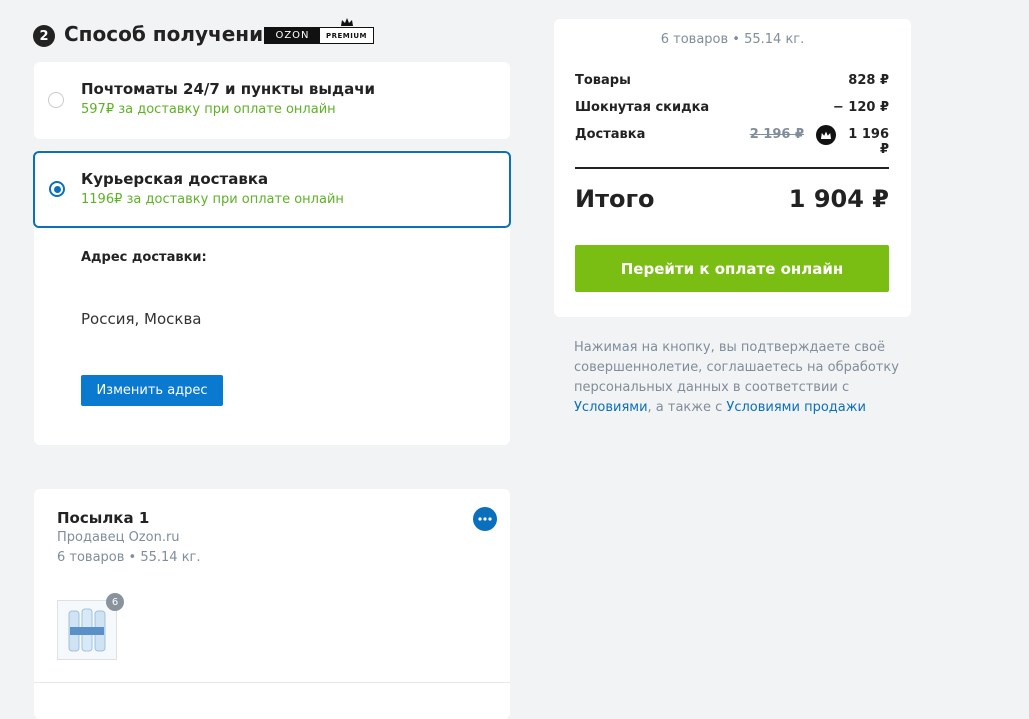 Image resolution: width=1029 pixels, height=719 pixels. What do you see at coordinates (732, 268) in the screenshot?
I see `pay-online-button: Перейти к оплате онлайн` at bounding box center [732, 268].